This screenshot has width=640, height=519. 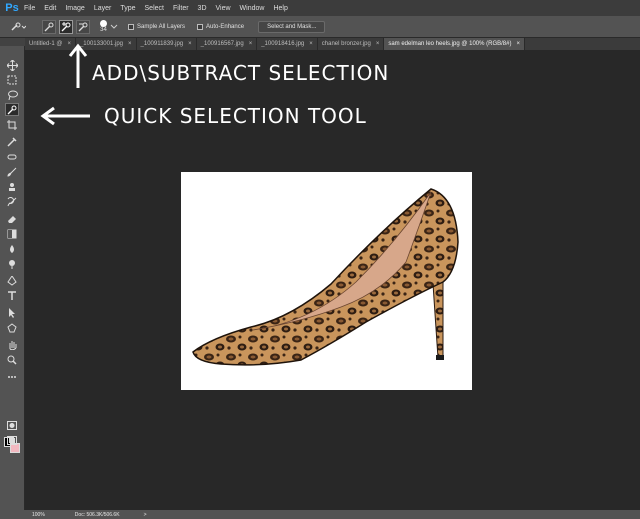 I want to click on type-icon, so click(x=12, y=295).